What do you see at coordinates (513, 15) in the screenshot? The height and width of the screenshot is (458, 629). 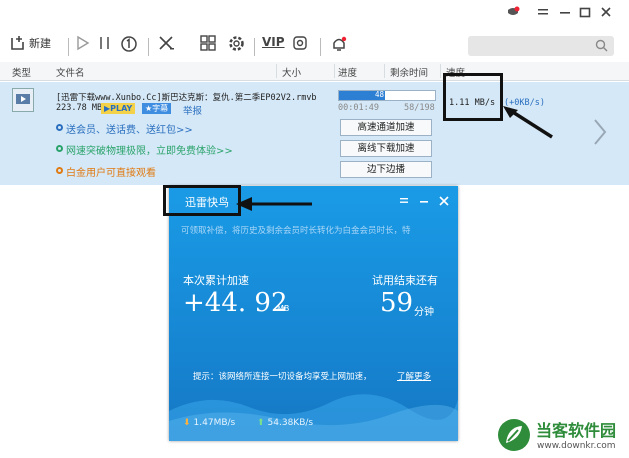 I see `message-icon` at bounding box center [513, 15].